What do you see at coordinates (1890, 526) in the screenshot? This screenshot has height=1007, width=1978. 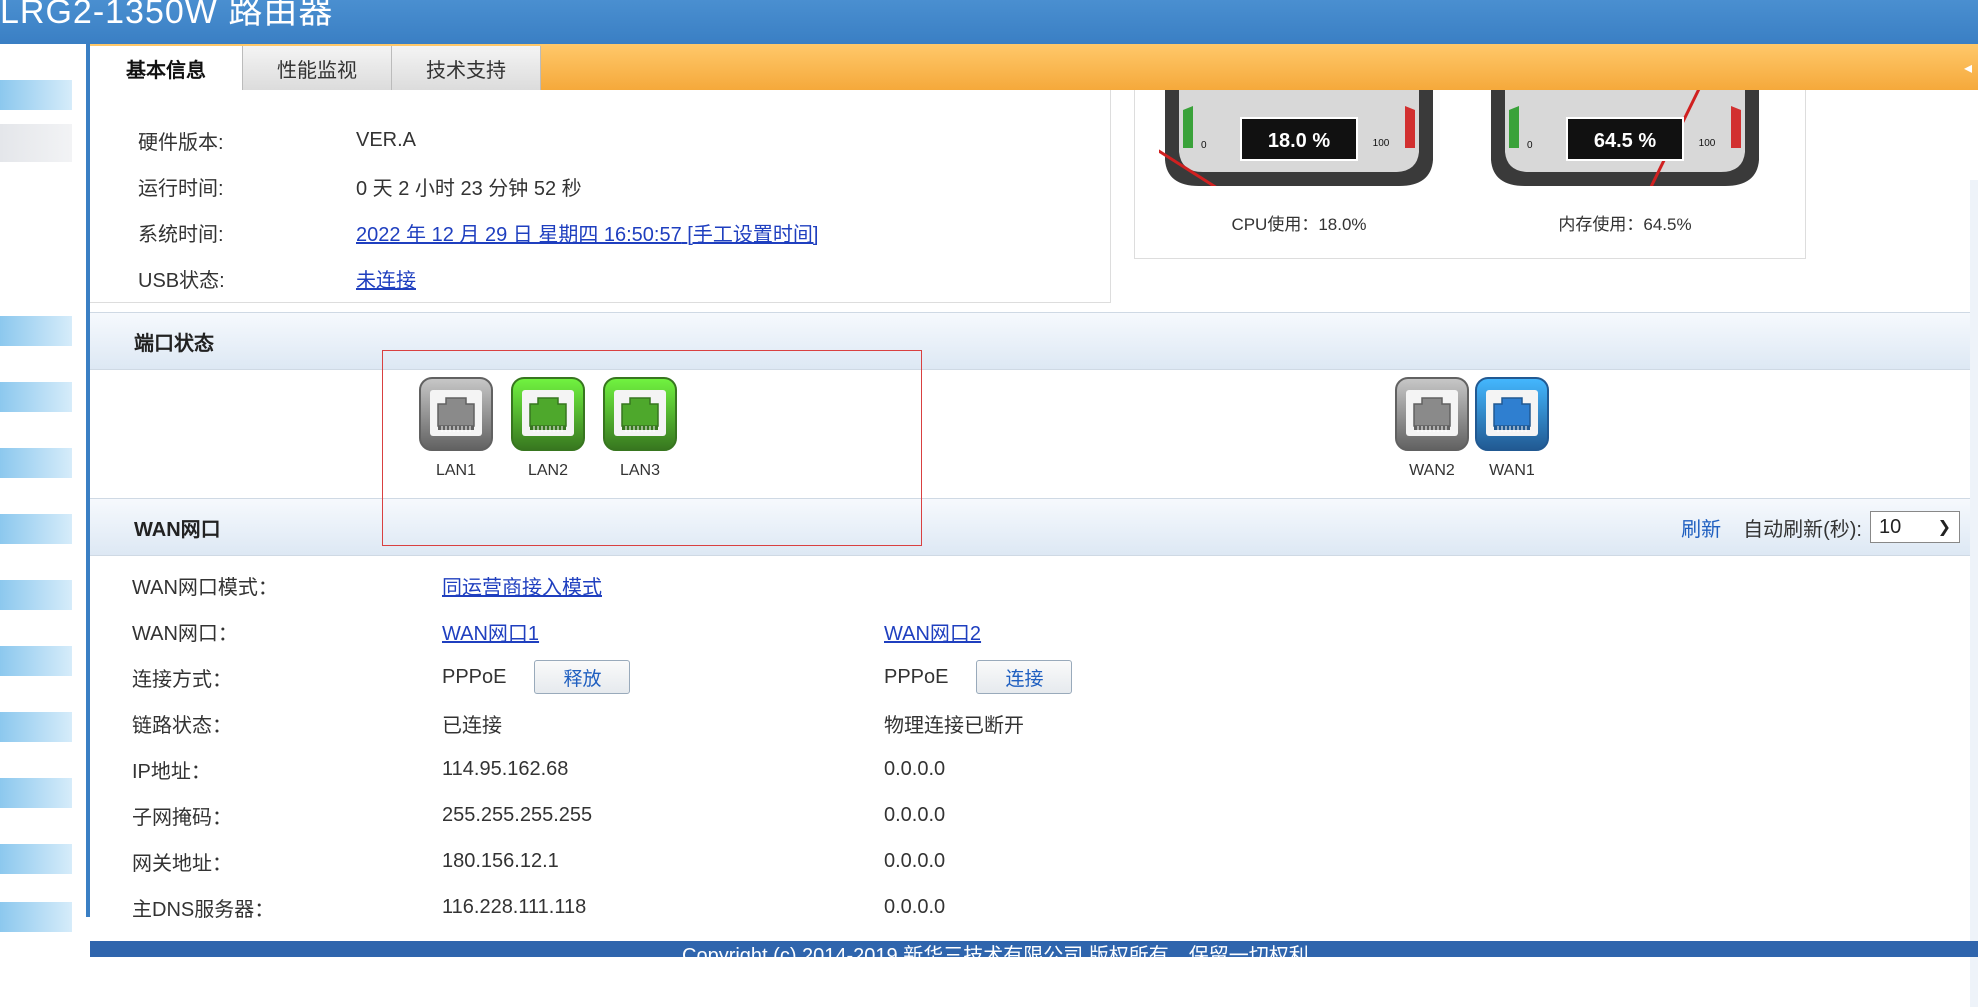 I see `auto-refresh-value: 10` at bounding box center [1890, 526].